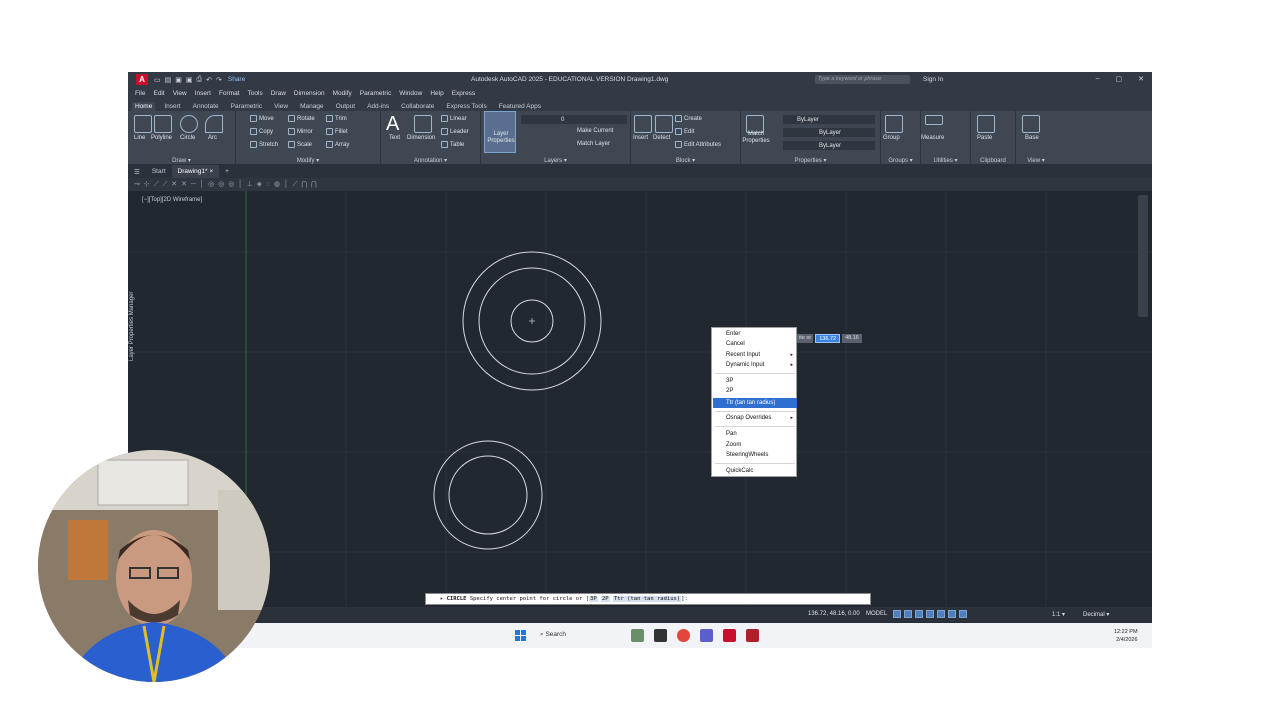 This screenshot has height=720, width=1280. Describe the element at coordinates (336, 118) in the screenshot. I see `trim-button: Trim` at that location.